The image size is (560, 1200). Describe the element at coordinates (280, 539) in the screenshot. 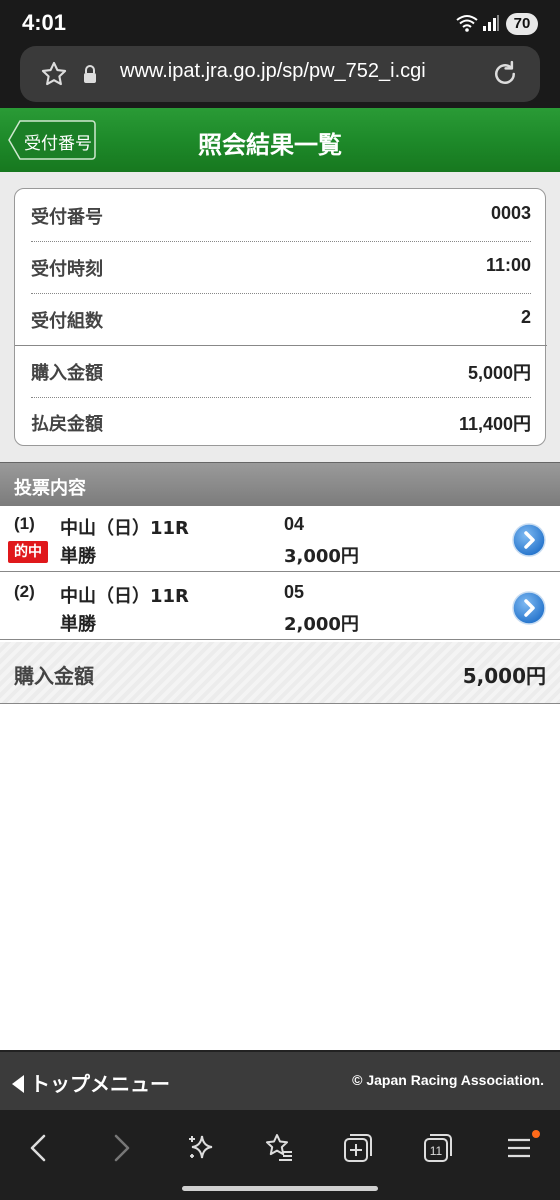

I see `ticket-row: (1) 的中 中山（日）11R 単勝 04 3,000円` at that location.